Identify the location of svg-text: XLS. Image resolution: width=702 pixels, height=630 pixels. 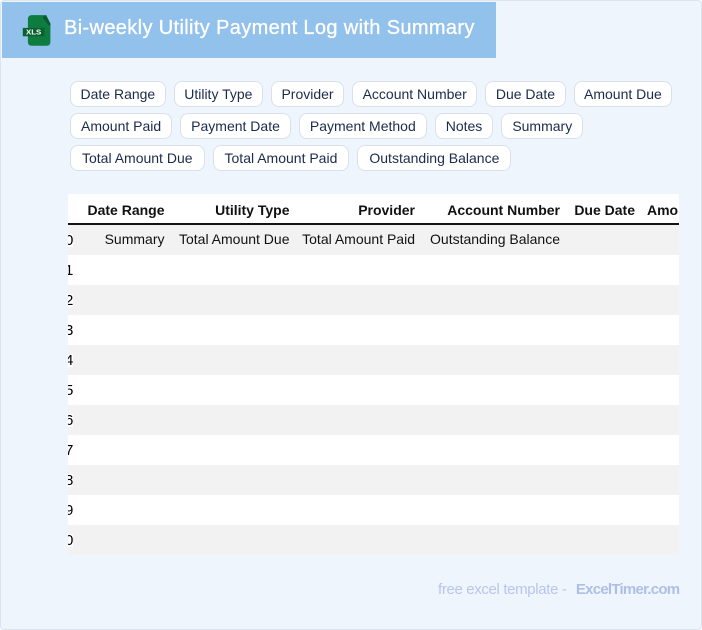
(33, 32).